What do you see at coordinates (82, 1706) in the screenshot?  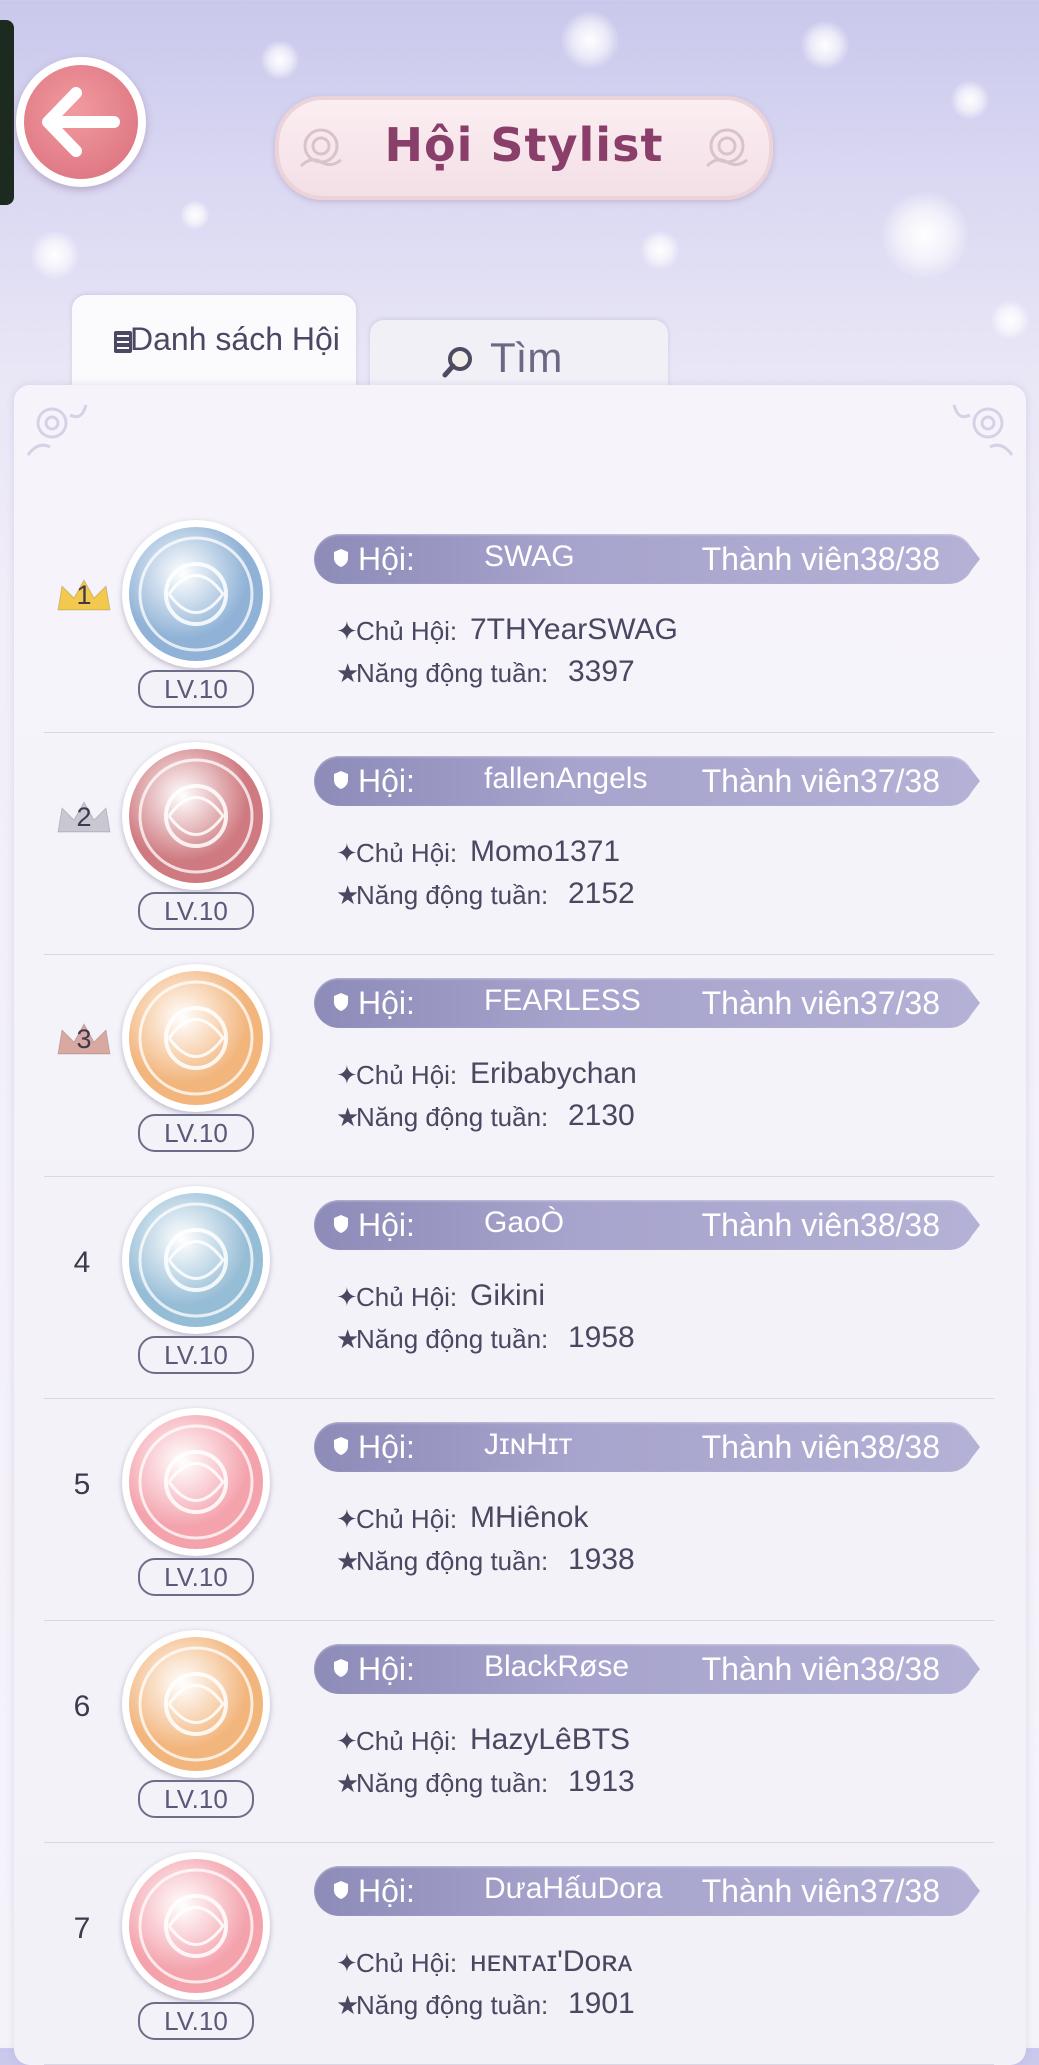 I see `rank-number: 6` at bounding box center [82, 1706].